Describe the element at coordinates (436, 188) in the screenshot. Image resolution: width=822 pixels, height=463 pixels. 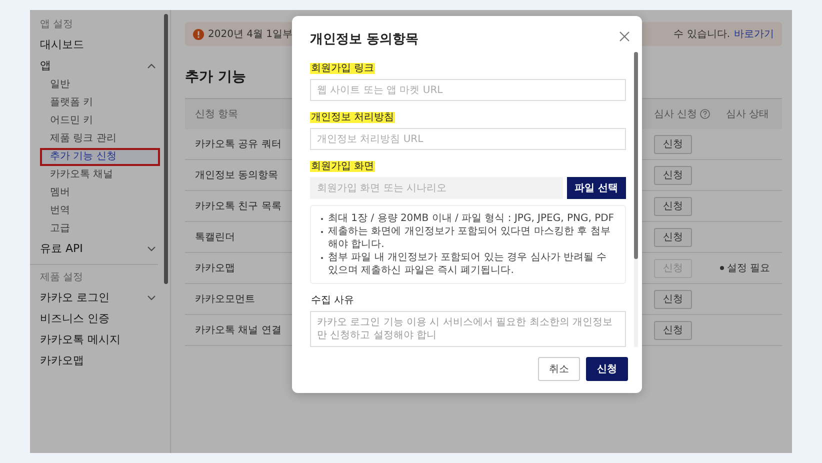
I see `file-field: 회원가입 화면 또는 시나리오` at that location.